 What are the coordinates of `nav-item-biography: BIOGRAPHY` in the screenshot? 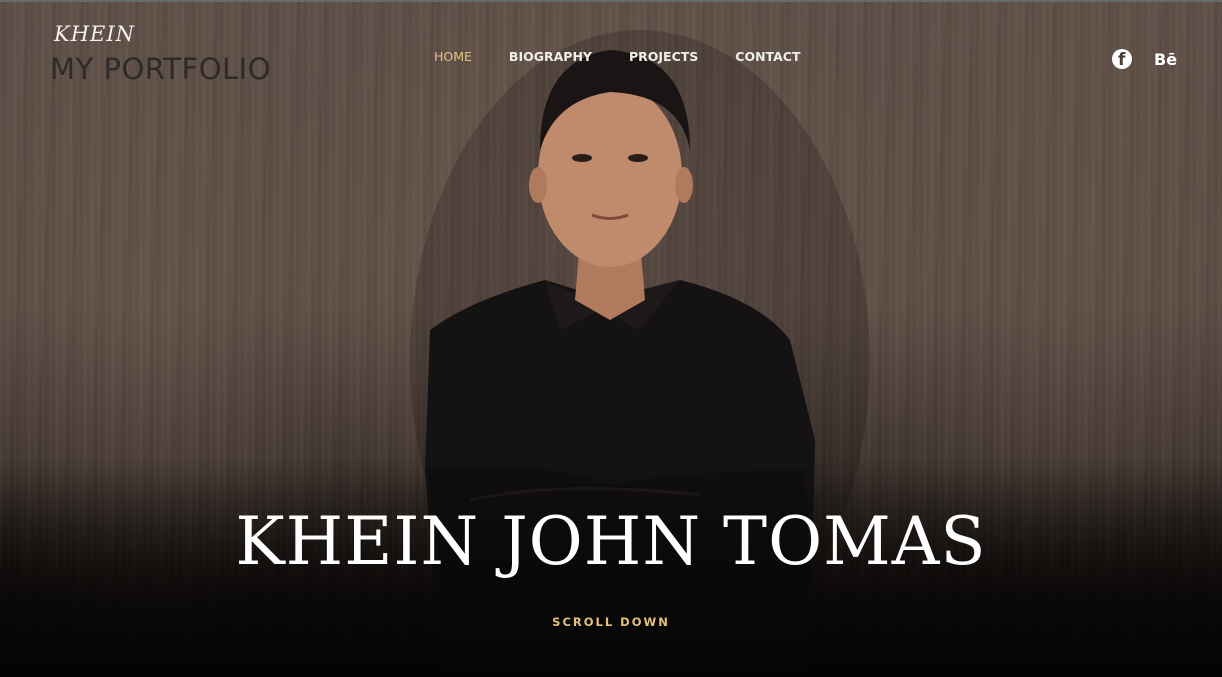 It's located at (550, 56).